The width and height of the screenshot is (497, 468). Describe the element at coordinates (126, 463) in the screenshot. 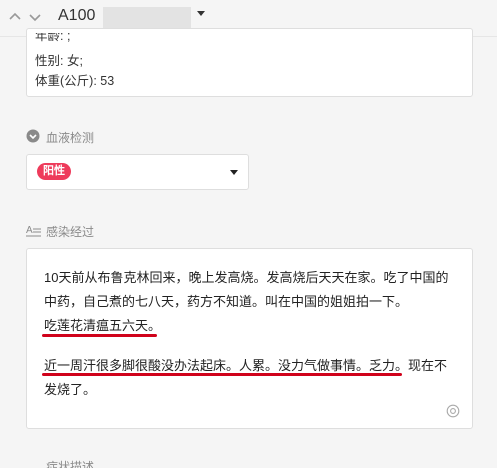

I see `symptom-section-header: 症状描述` at that location.